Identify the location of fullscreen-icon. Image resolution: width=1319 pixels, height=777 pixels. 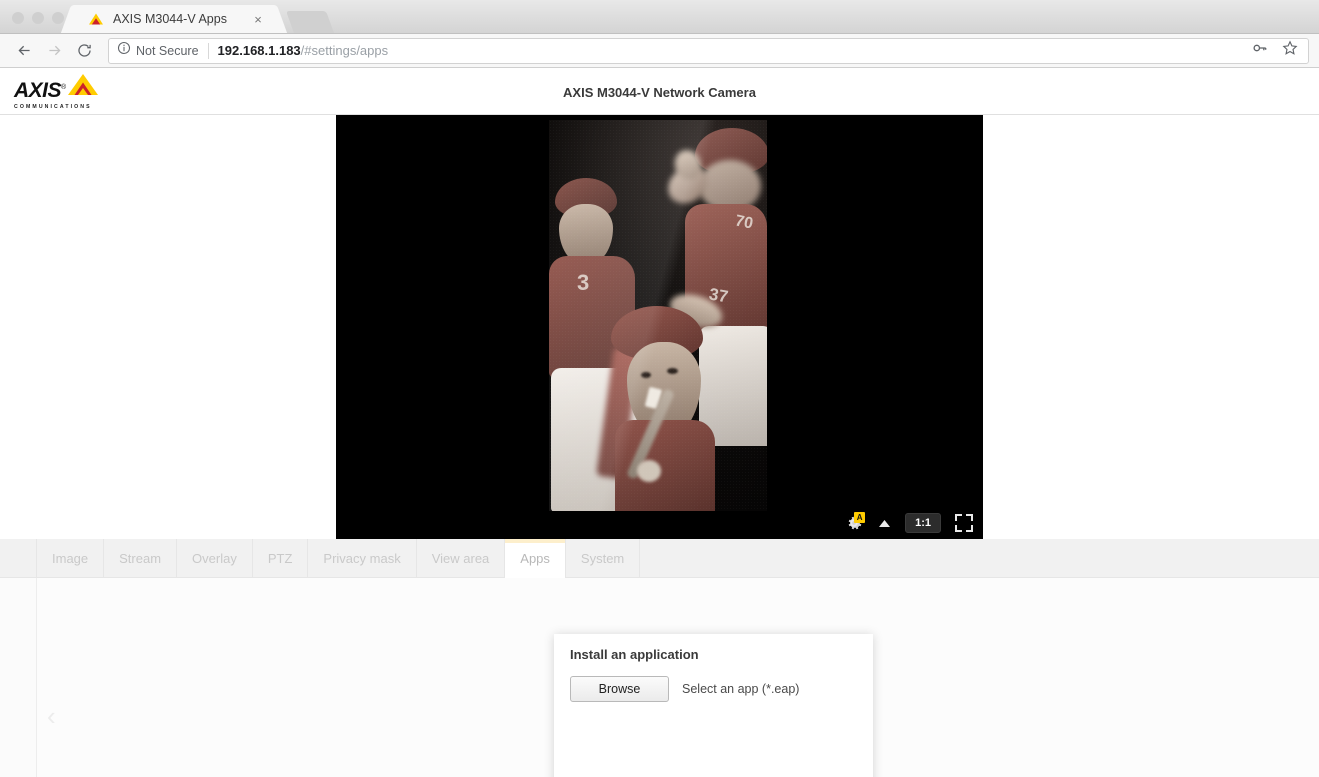
(964, 523).